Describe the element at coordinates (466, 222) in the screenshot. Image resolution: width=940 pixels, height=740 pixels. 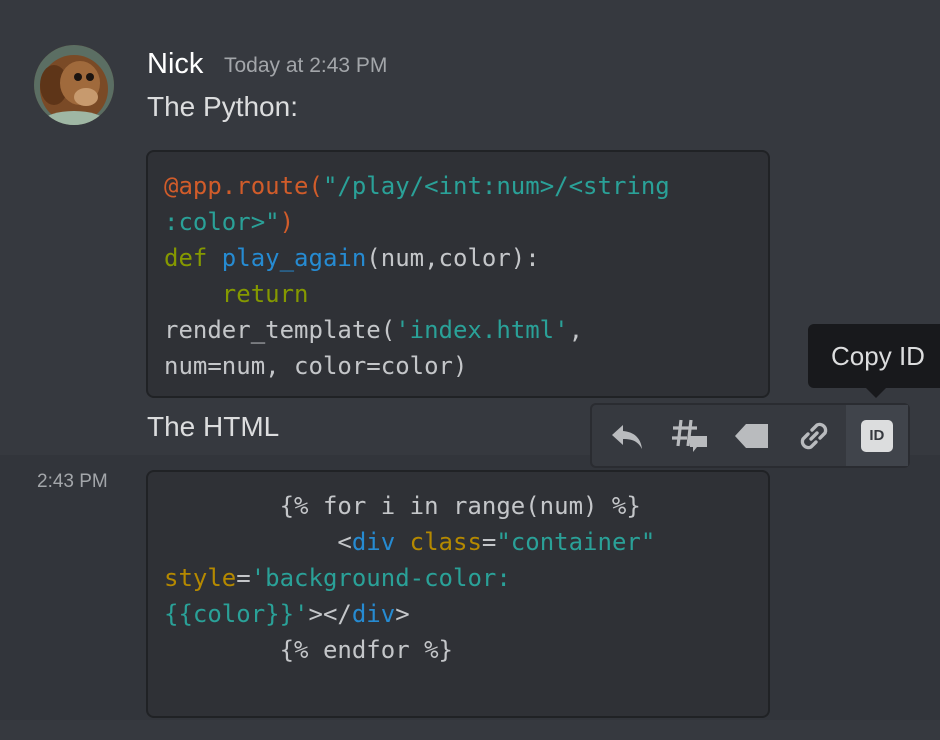
I see `code-line: :color>")` at that location.